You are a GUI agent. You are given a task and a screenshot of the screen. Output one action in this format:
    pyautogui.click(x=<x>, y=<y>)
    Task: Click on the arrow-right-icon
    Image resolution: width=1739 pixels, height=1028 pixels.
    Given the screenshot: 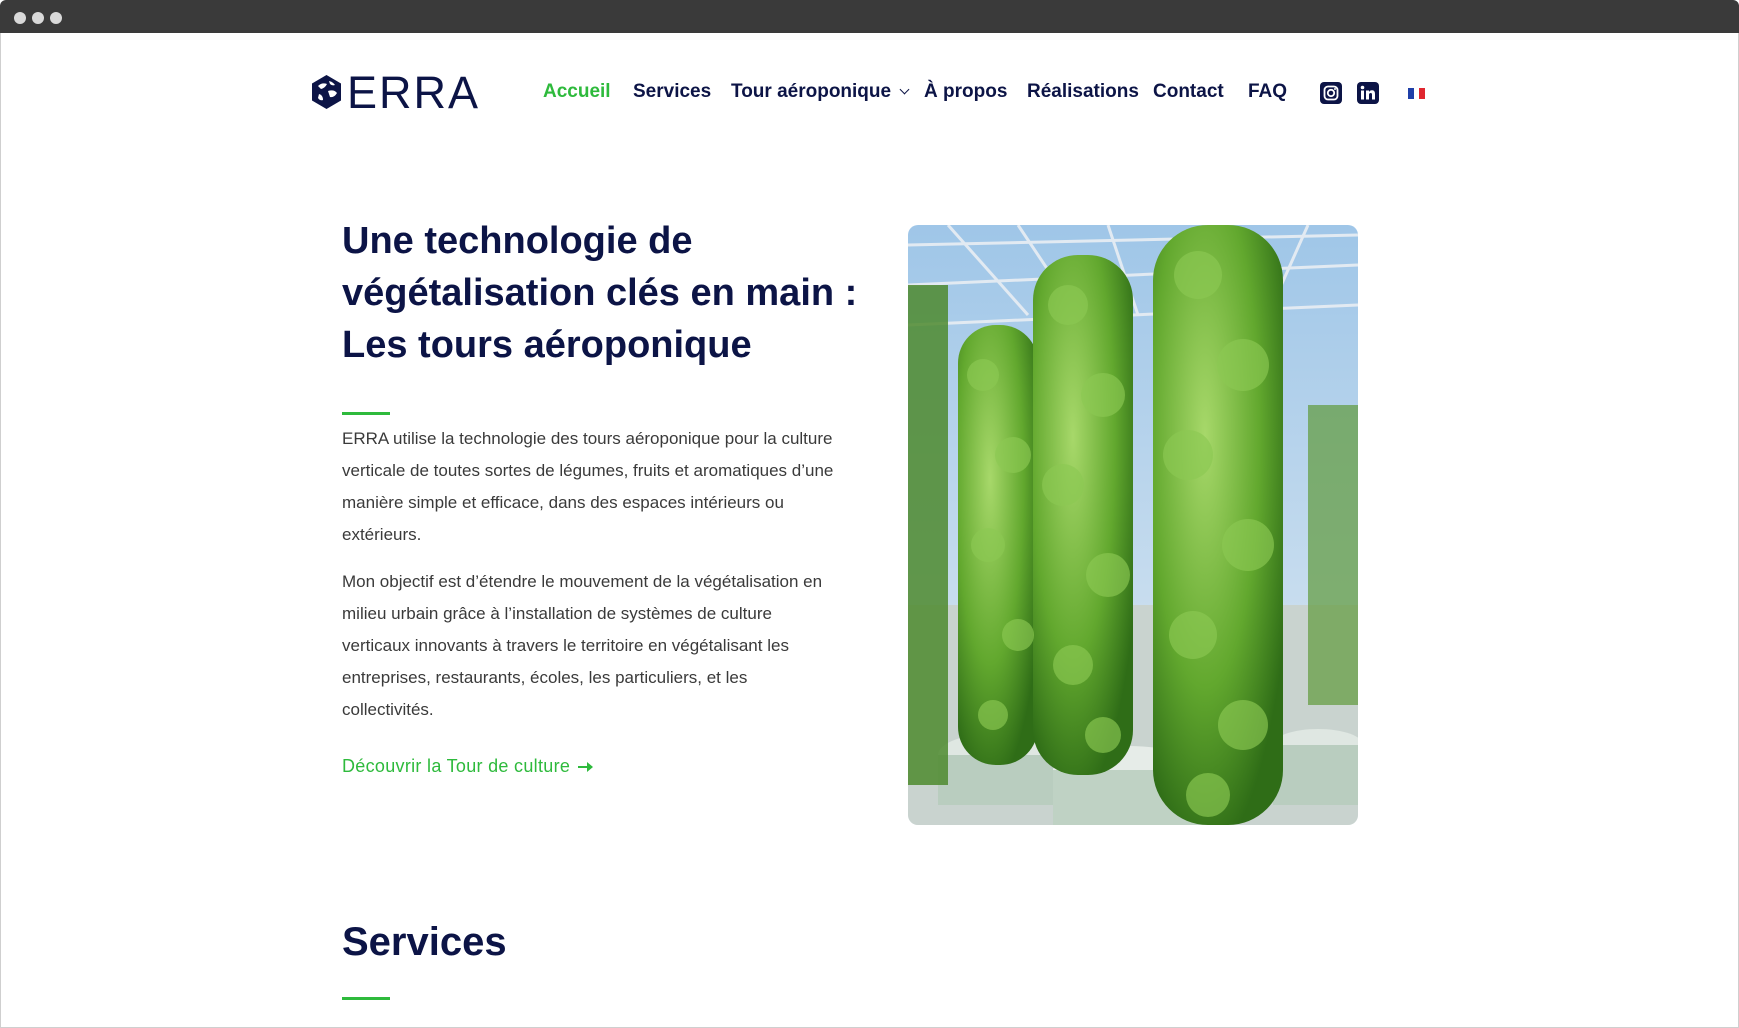 What is the action you would take?
    pyautogui.click(x=586, y=766)
    